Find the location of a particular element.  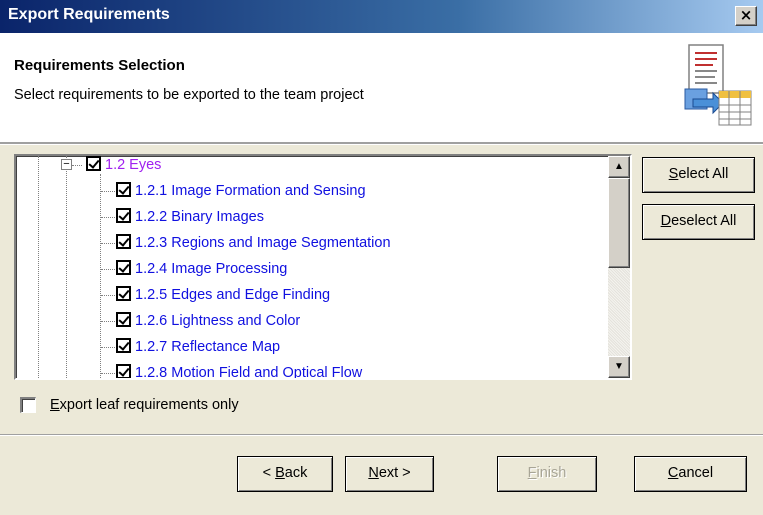

finish-accesskey: F is located at coordinates (532, 473).